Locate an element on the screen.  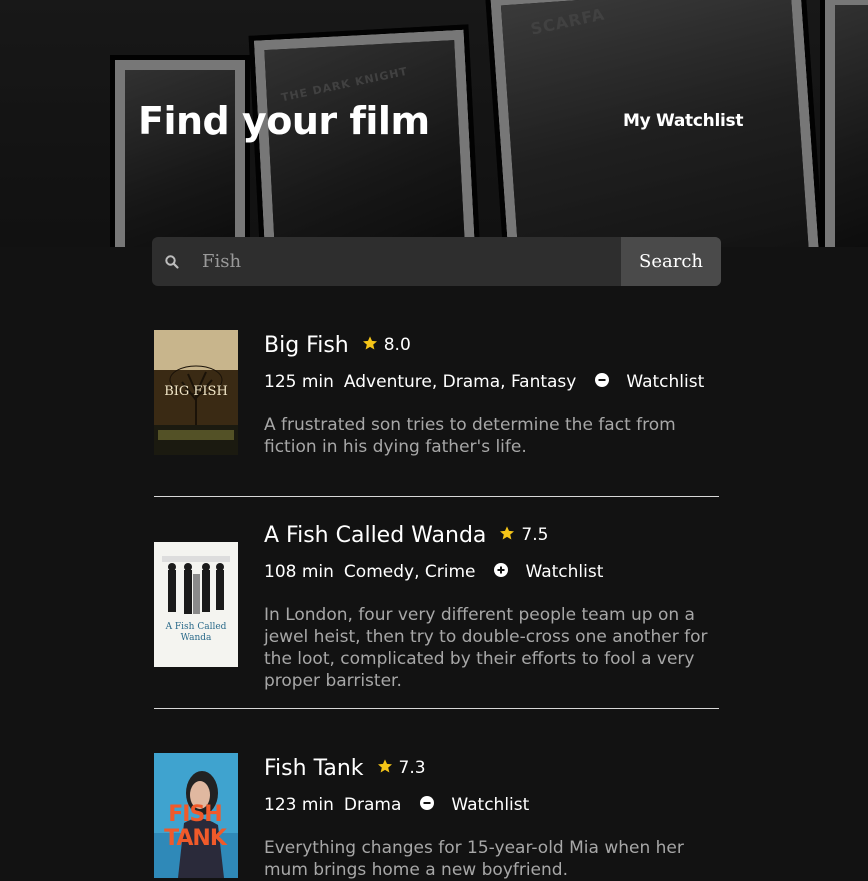
film-genres: Comedy, Crime is located at coordinates (409, 572).